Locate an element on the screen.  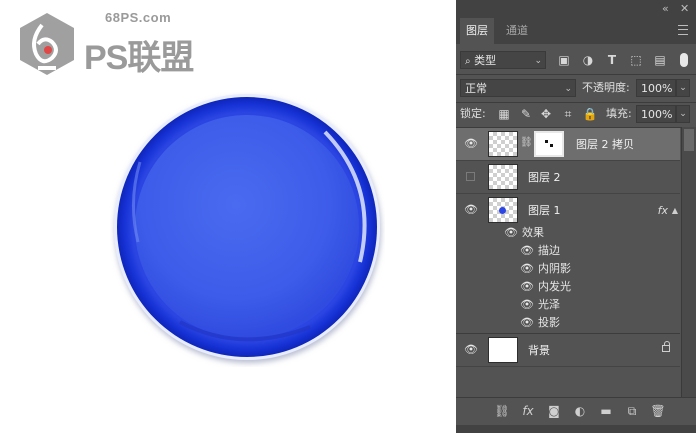
close-panel-icon: ✕ is located at coordinates (684, 8).